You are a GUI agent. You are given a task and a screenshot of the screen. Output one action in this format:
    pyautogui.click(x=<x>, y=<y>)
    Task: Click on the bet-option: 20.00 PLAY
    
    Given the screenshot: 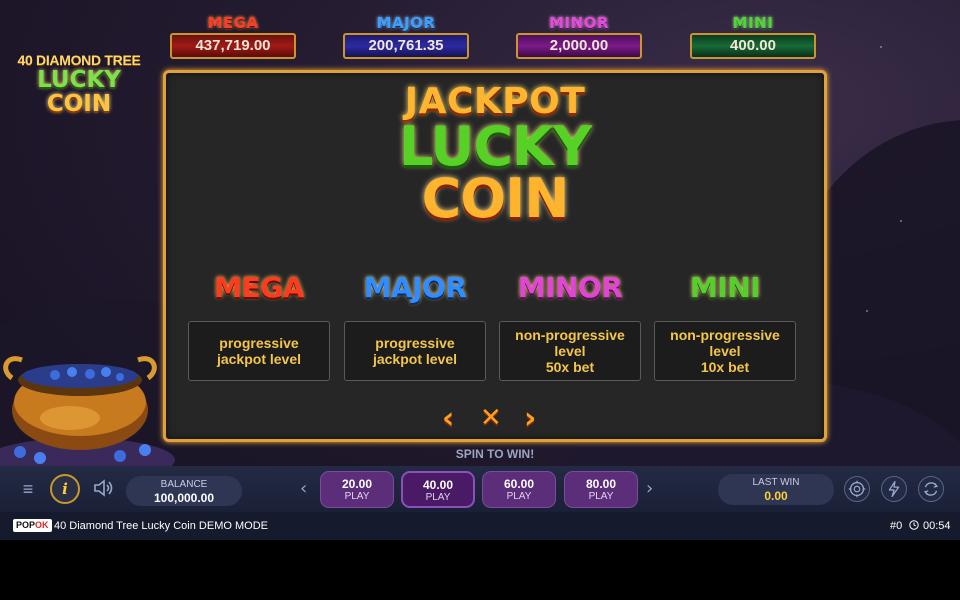 What is the action you would take?
    pyautogui.click(x=357, y=489)
    